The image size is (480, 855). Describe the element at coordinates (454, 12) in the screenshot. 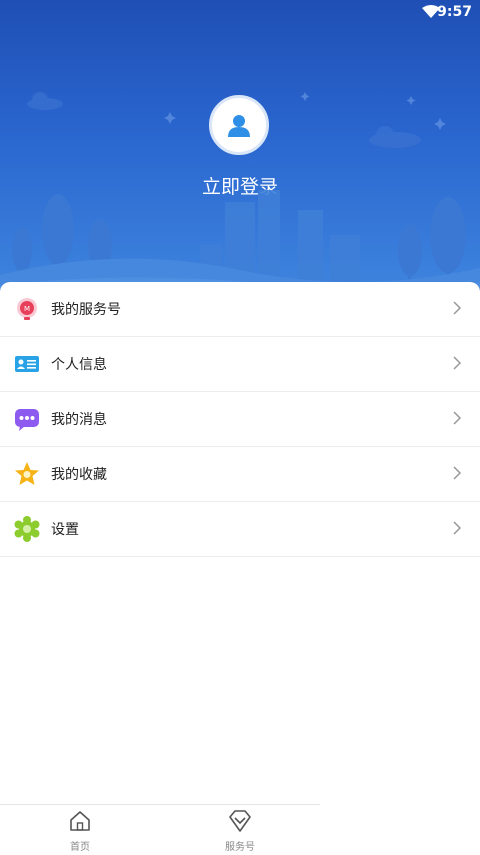

I see `status-time: 9:57` at that location.